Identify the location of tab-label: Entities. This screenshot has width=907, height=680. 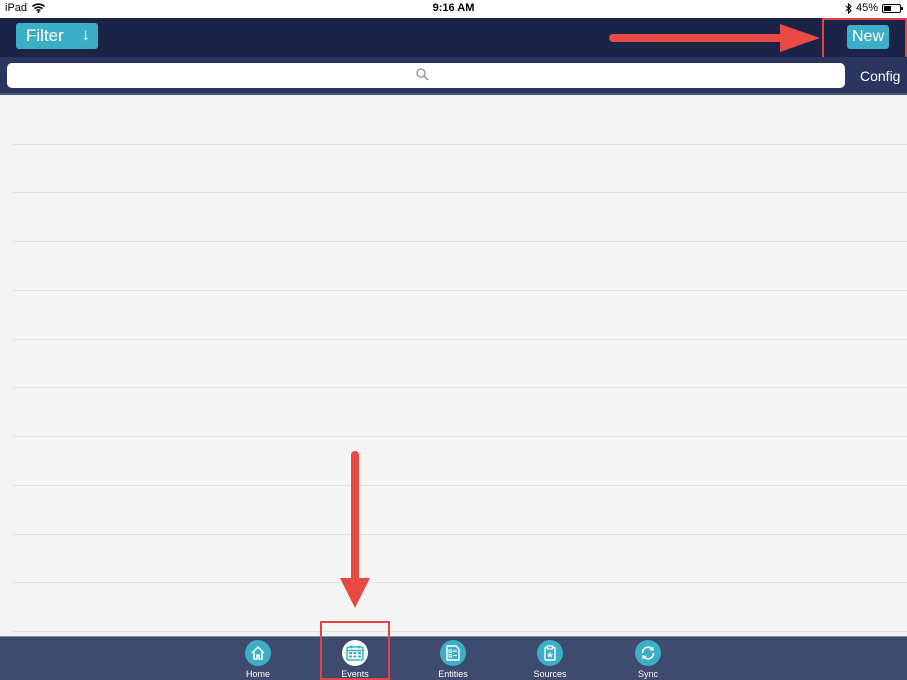
(453, 674).